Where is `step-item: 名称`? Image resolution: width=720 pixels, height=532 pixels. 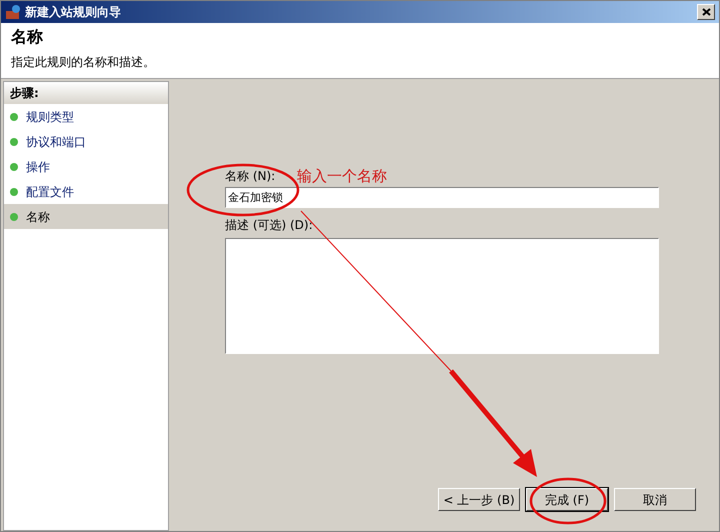 step-item: 名称 is located at coordinates (86, 216).